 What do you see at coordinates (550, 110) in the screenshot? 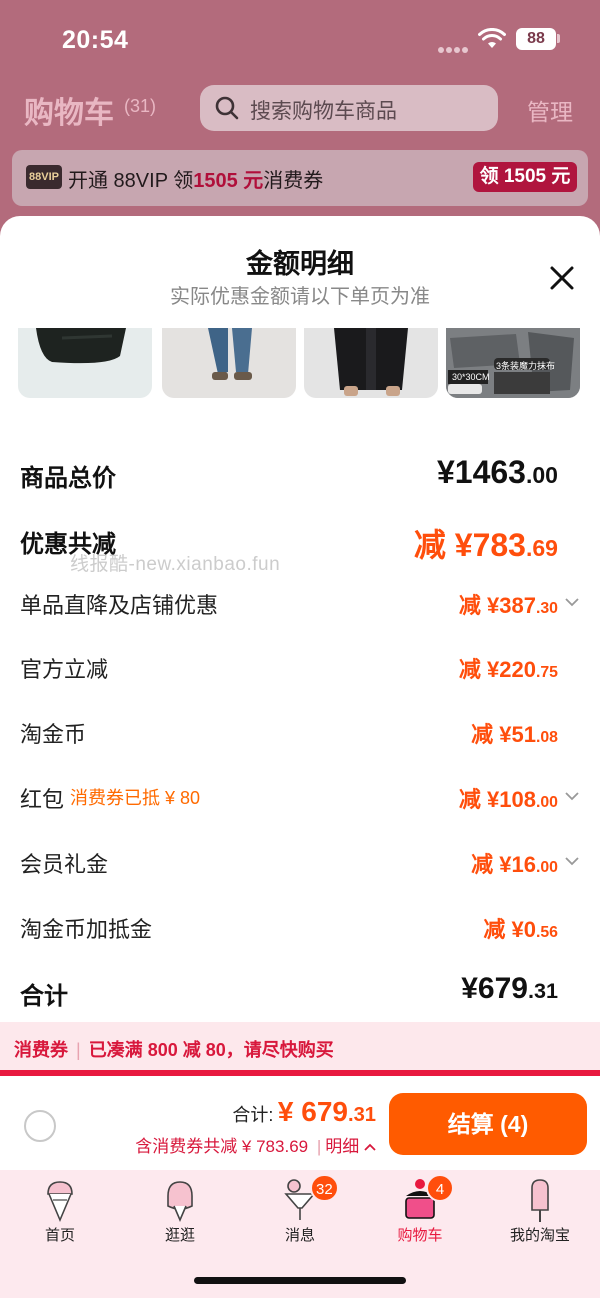
I see `manage-button: 管理` at bounding box center [550, 110].